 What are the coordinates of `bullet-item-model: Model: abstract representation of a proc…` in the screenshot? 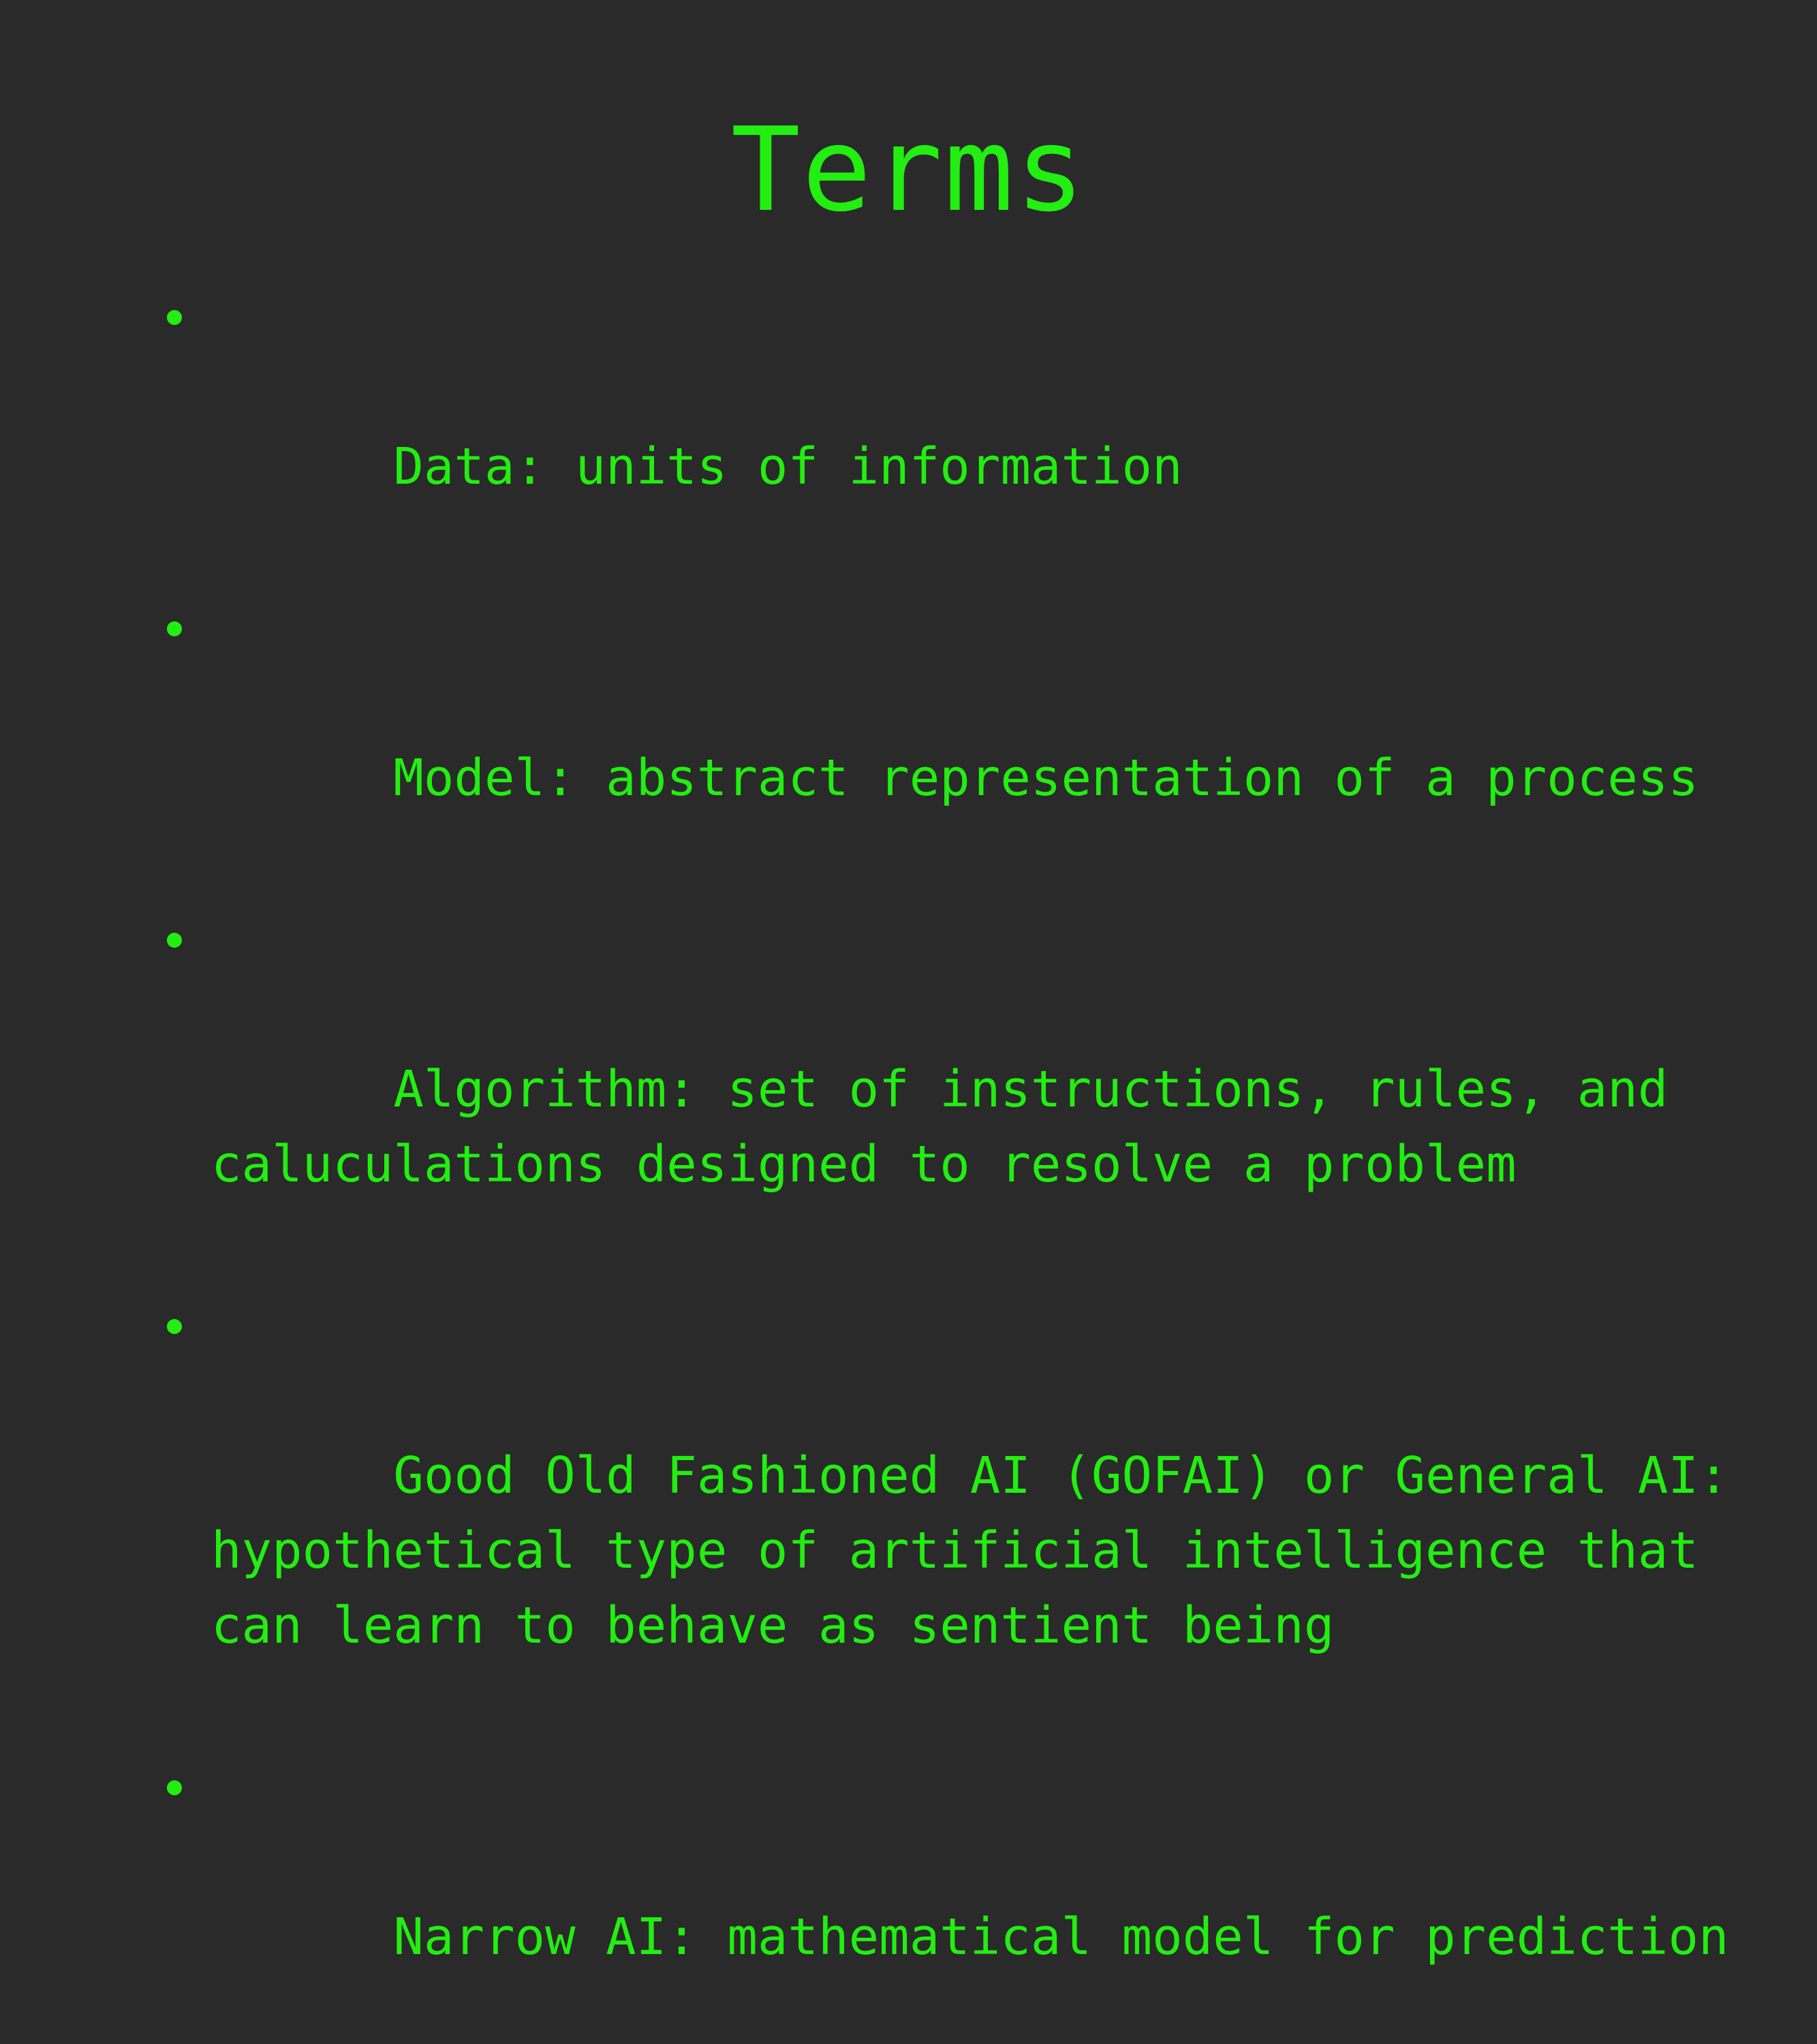 It's located at (954, 741).